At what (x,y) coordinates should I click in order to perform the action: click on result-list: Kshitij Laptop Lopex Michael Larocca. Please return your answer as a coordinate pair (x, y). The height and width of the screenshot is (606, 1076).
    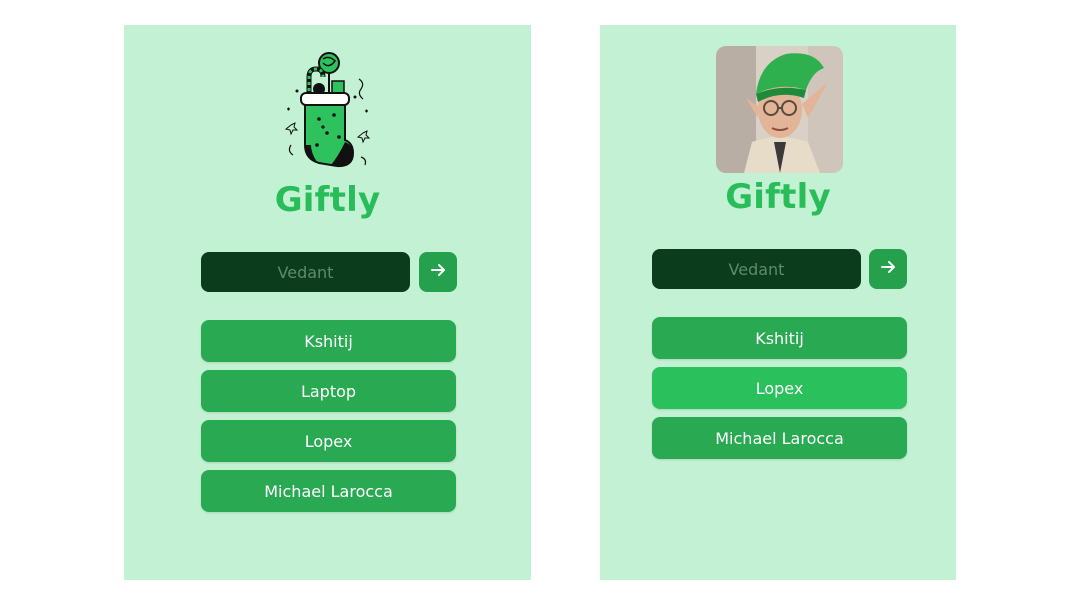
    Looking at the image, I should click on (328, 420).